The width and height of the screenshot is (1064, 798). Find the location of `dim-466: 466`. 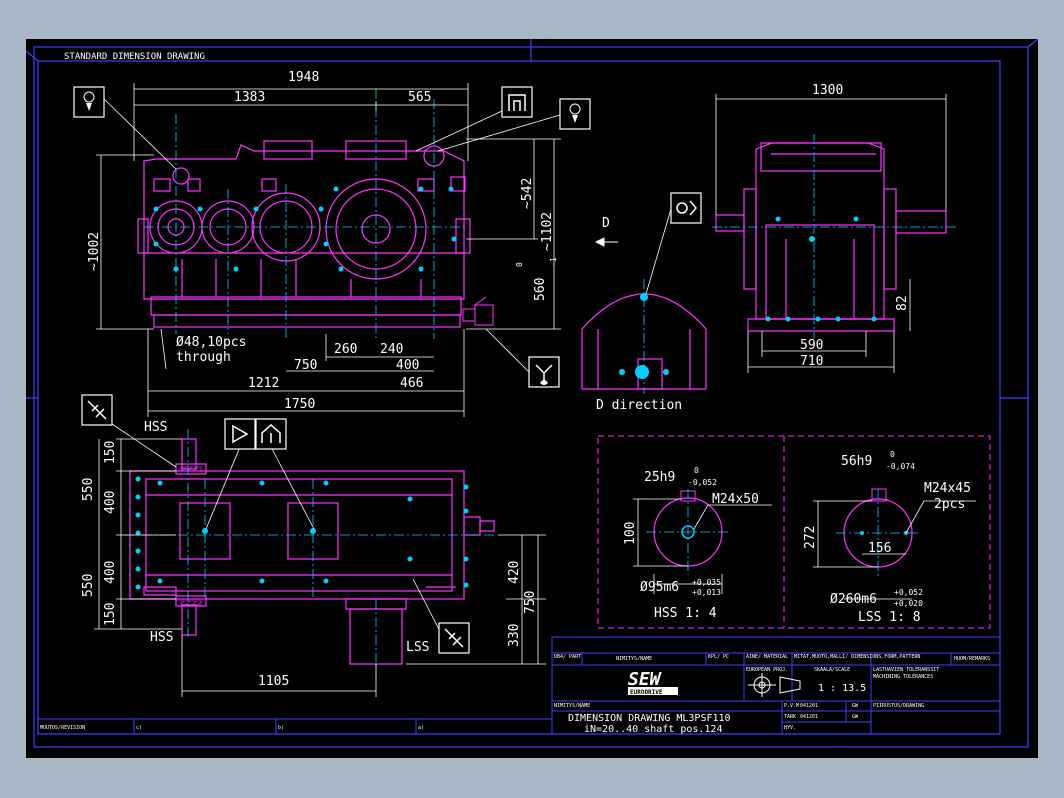

dim-466: 466 is located at coordinates (411, 383).